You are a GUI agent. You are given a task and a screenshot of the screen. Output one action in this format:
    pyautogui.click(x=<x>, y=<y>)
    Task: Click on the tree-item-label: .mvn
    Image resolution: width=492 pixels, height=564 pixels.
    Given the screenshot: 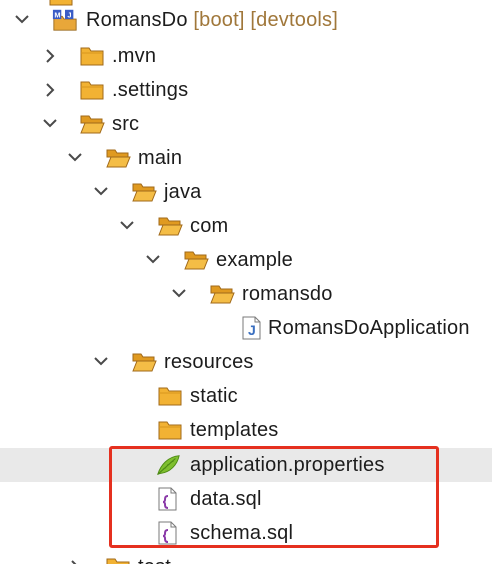 What is the action you would take?
    pyautogui.click(x=134, y=56)
    